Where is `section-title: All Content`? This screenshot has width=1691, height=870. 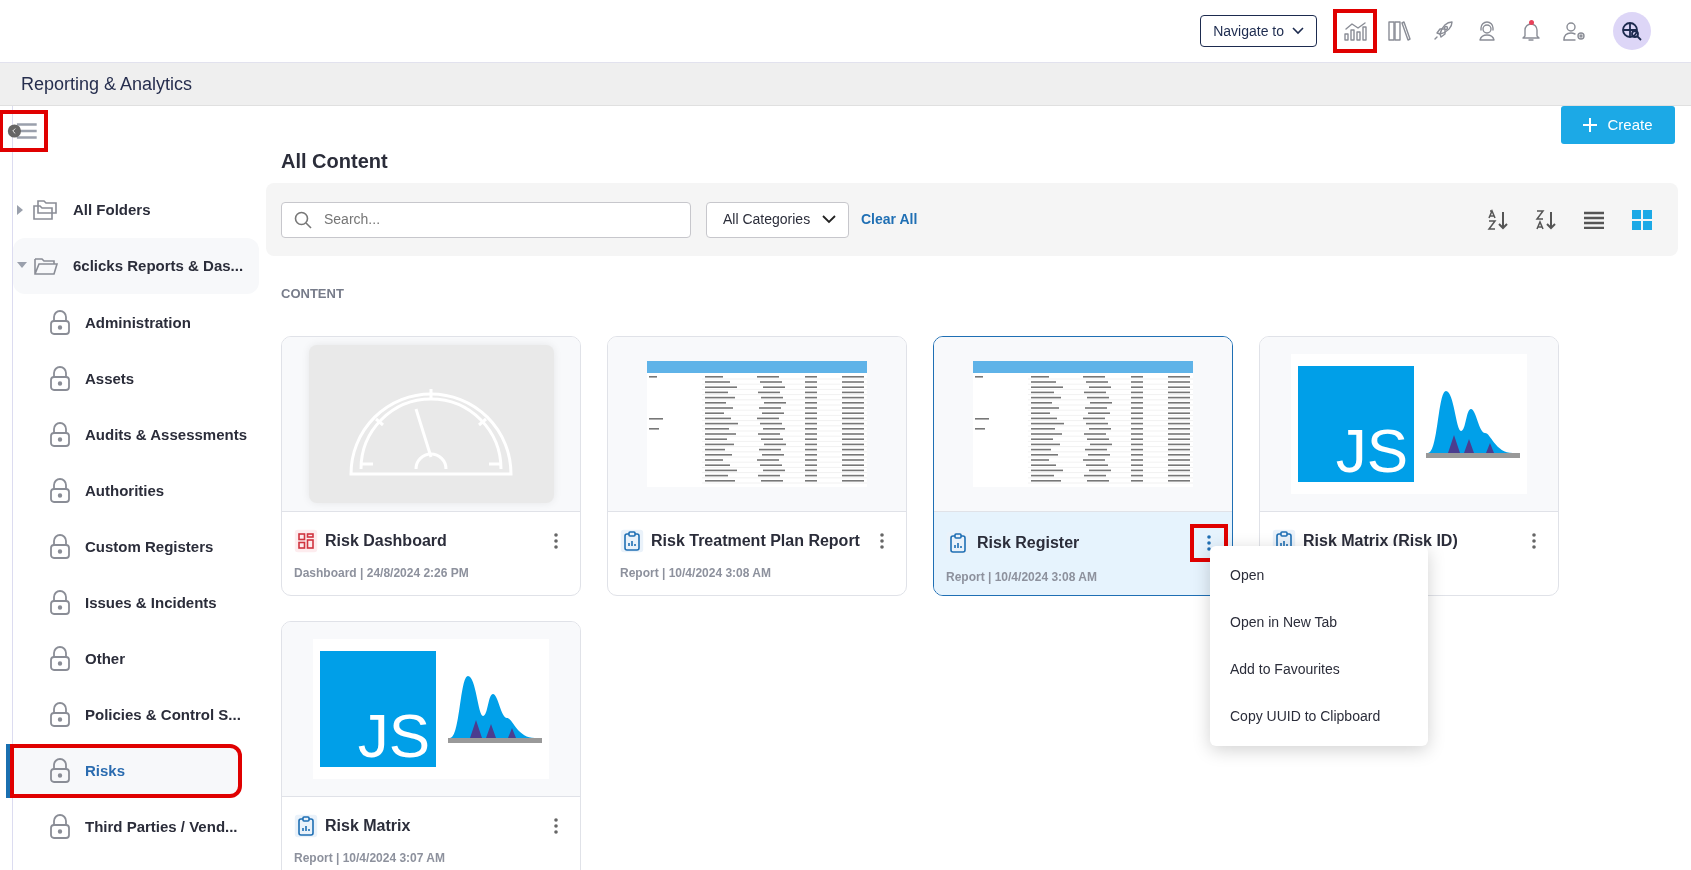
section-title: All Content is located at coordinates (335, 161).